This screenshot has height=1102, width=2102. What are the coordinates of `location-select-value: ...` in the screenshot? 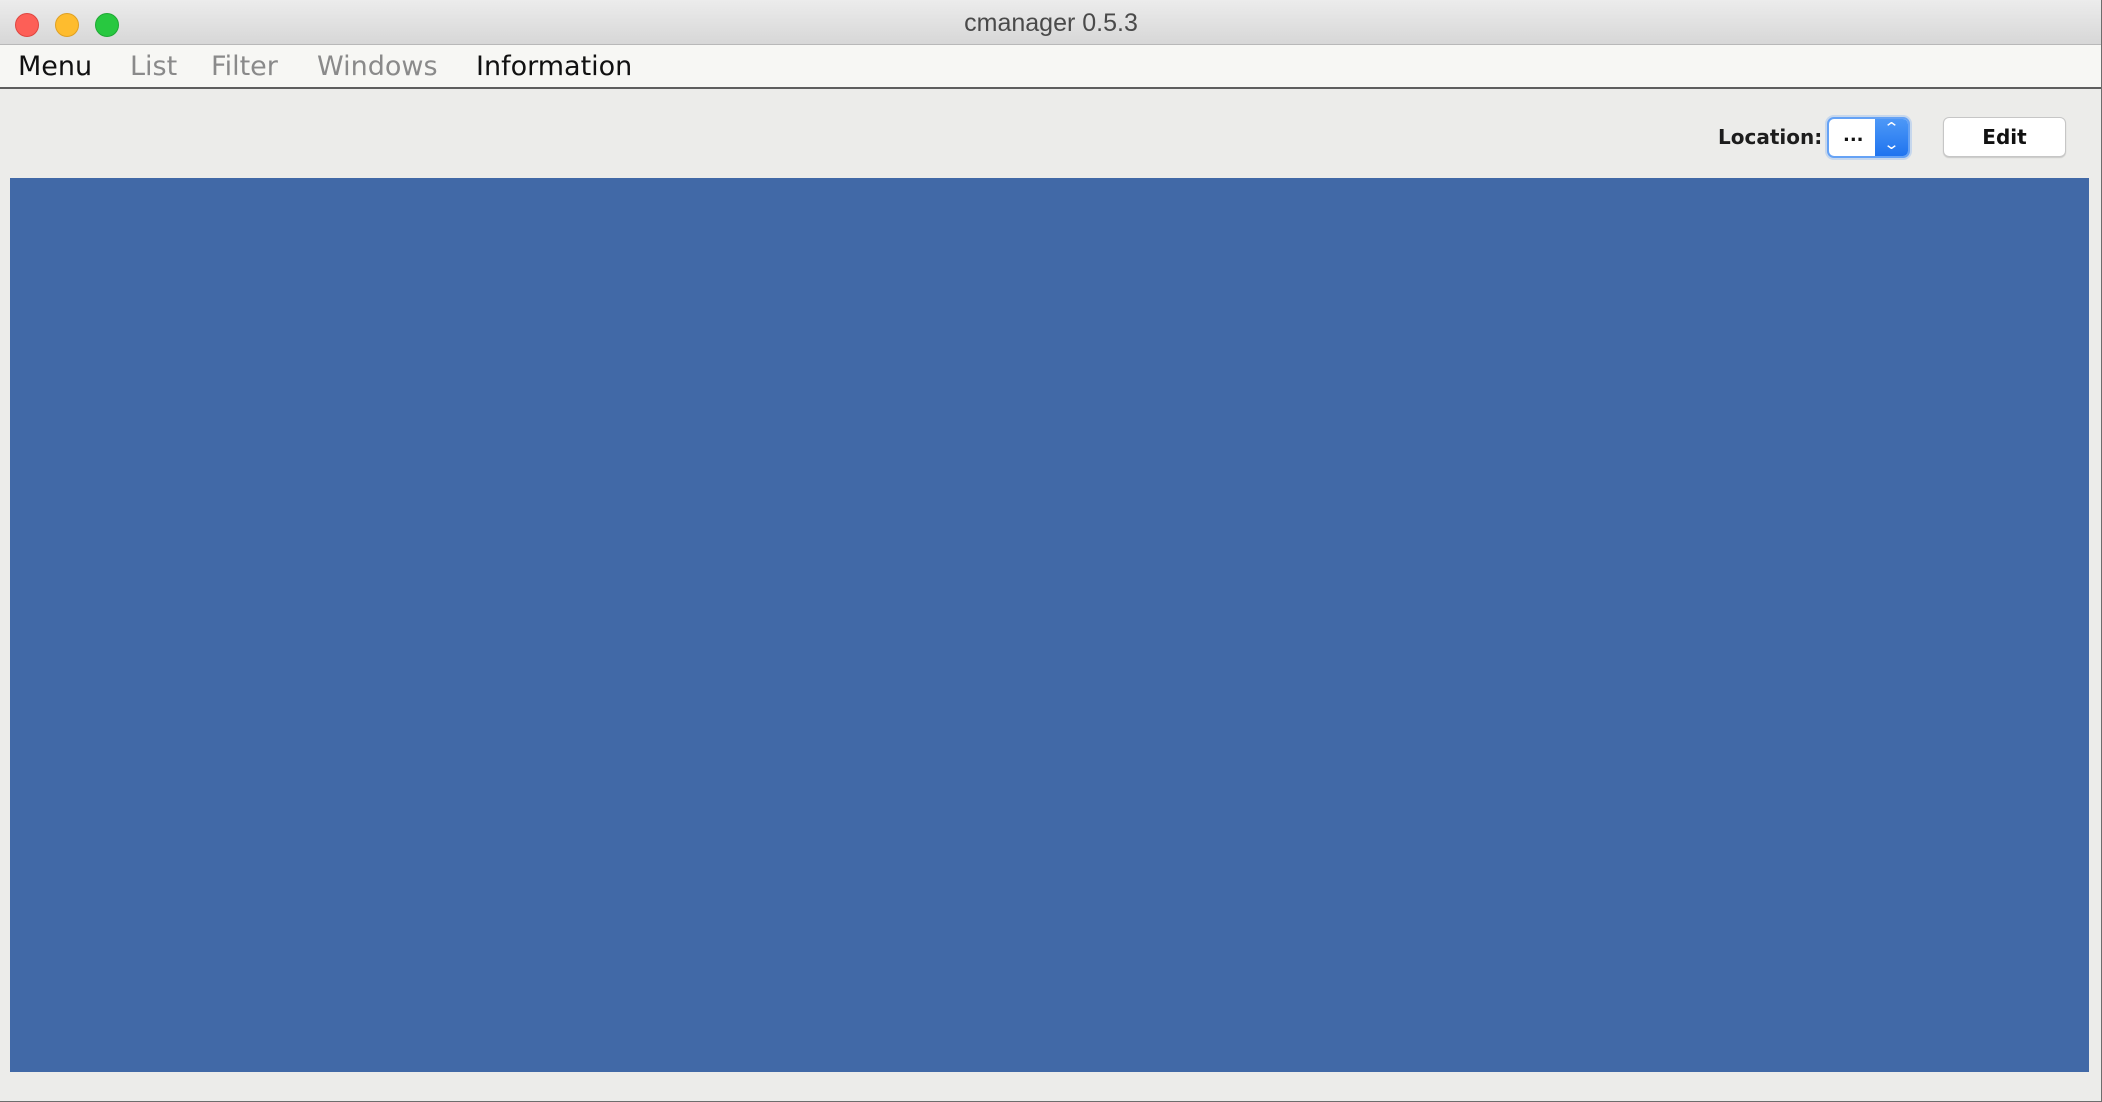 It's located at (1853, 135).